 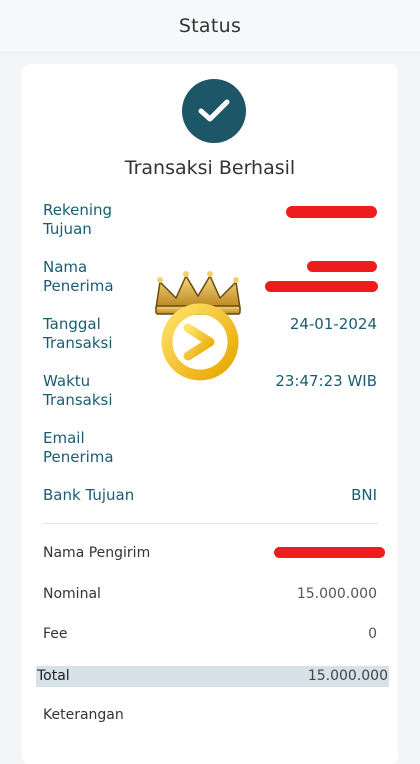 What do you see at coordinates (89, 495) in the screenshot?
I see `bank-tujuan-label: Bank Tujuan` at bounding box center [89, 495].